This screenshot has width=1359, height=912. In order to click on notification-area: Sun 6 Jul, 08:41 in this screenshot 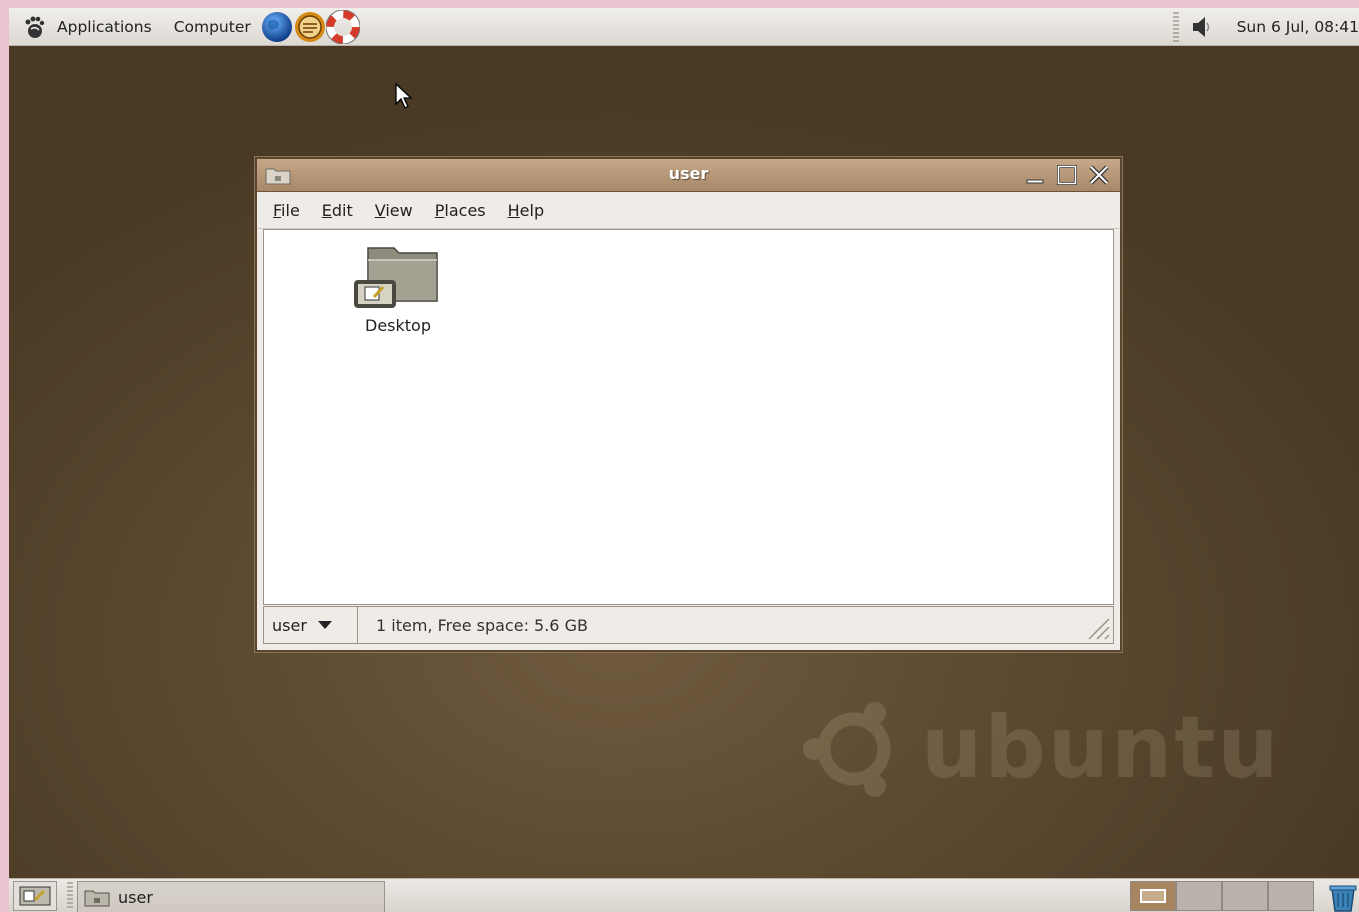, I will do `click(1265, 26)`.